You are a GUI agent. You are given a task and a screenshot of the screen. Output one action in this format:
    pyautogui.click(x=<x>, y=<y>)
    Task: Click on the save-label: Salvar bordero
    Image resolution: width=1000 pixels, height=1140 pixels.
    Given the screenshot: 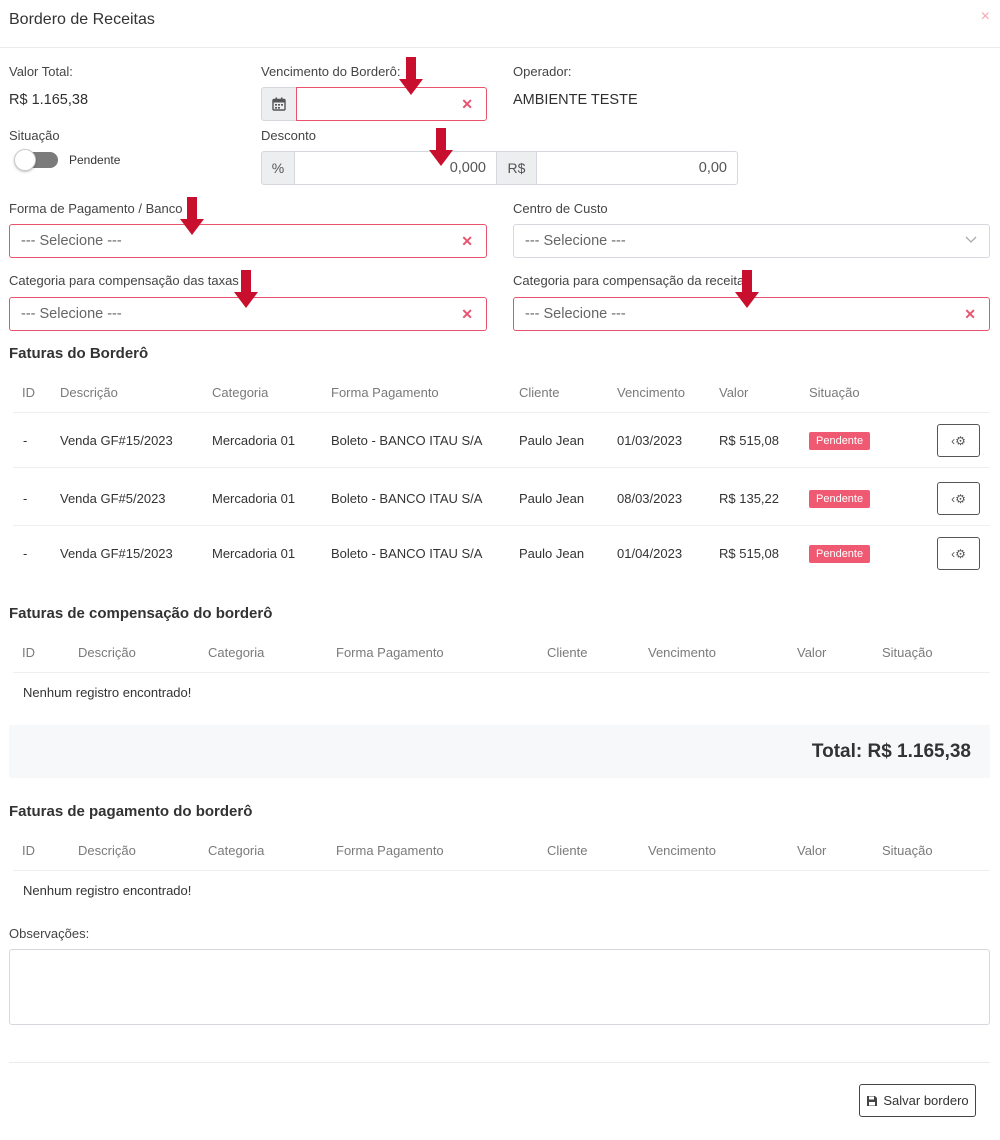 What is the action you would take?
    pyautogui.click(x=926, y=1100)
    